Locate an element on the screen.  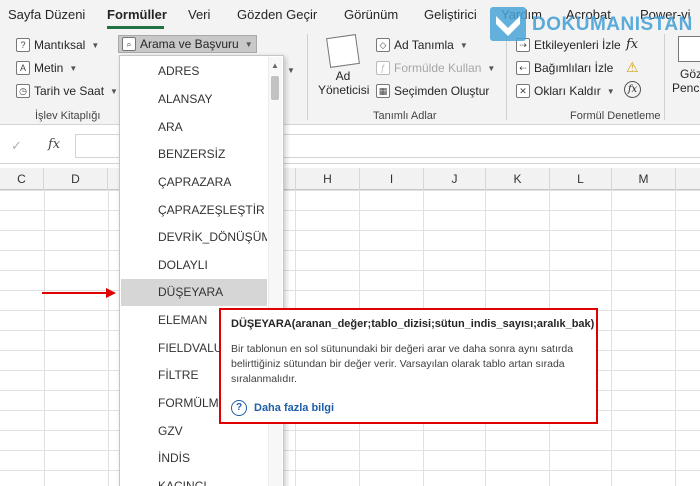
text-button: A Metin ▼ is located at coordinates (46, 68).